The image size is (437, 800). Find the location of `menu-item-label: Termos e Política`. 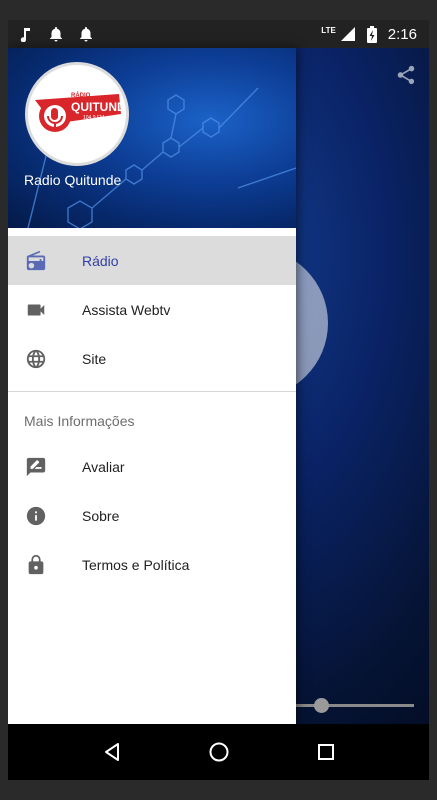

menu-item-label: Termos e Política is located at coordinates (136, 564).